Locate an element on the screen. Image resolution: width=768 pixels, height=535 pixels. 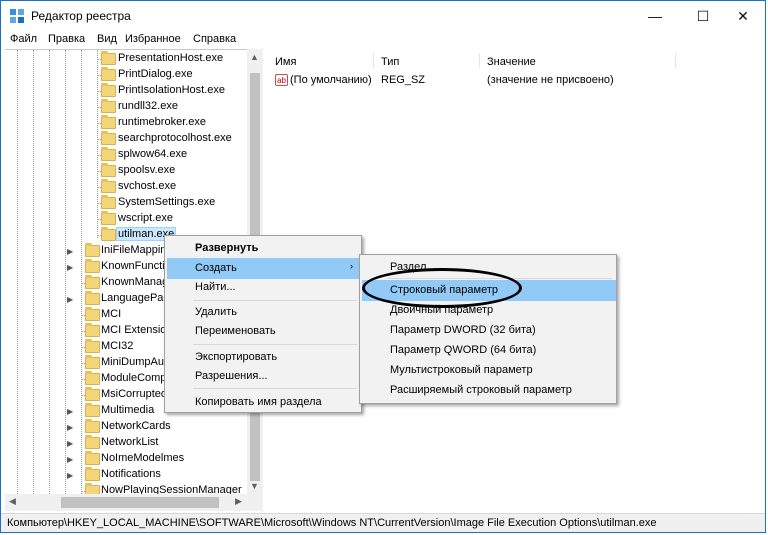
tree-node: wscript.exe is located at coordinates (133, 219).